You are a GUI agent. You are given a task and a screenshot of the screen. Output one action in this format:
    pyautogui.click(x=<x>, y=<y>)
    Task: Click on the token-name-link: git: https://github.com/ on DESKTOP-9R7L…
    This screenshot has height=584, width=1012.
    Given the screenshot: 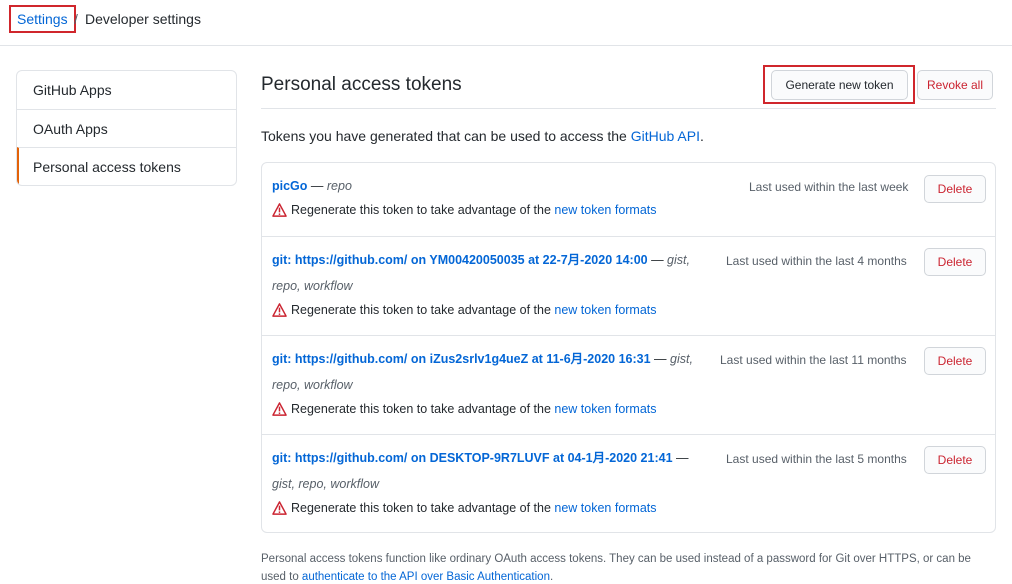 What is the action you would take?
    pyautogui.click(x=472, y=458)
    